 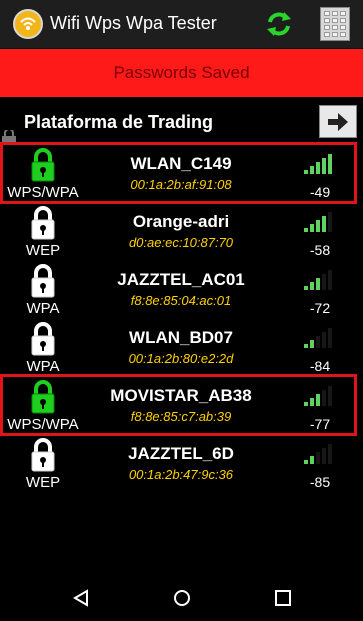 What do you see at coordinates (320, 424) in the screenshot?
I see `signal-rssi: -77` at bounding box center [320, 424].